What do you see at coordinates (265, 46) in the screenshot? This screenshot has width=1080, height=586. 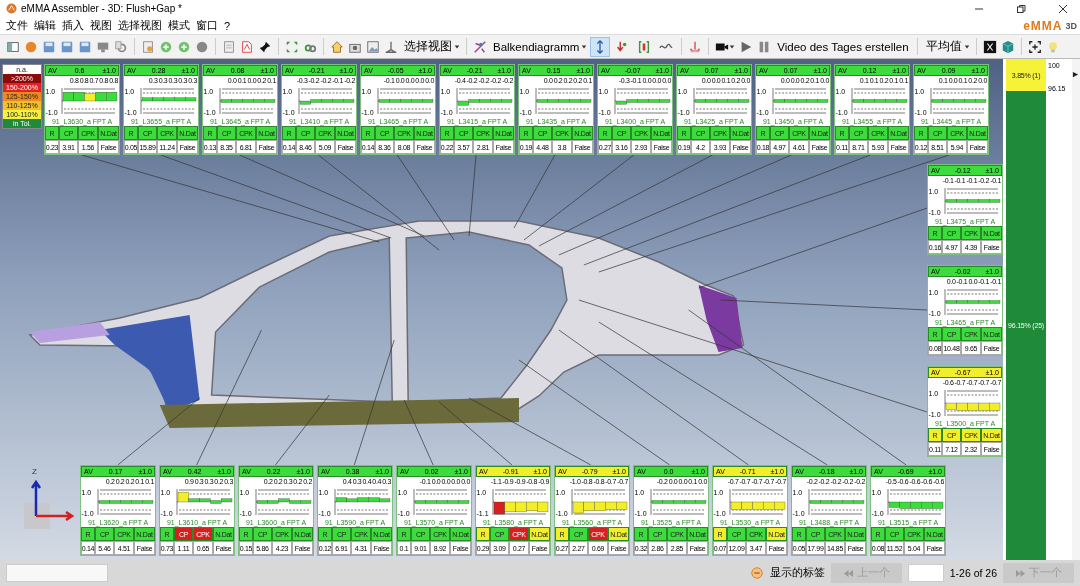 I see `pin-icon` at bounding box center [265, 46].